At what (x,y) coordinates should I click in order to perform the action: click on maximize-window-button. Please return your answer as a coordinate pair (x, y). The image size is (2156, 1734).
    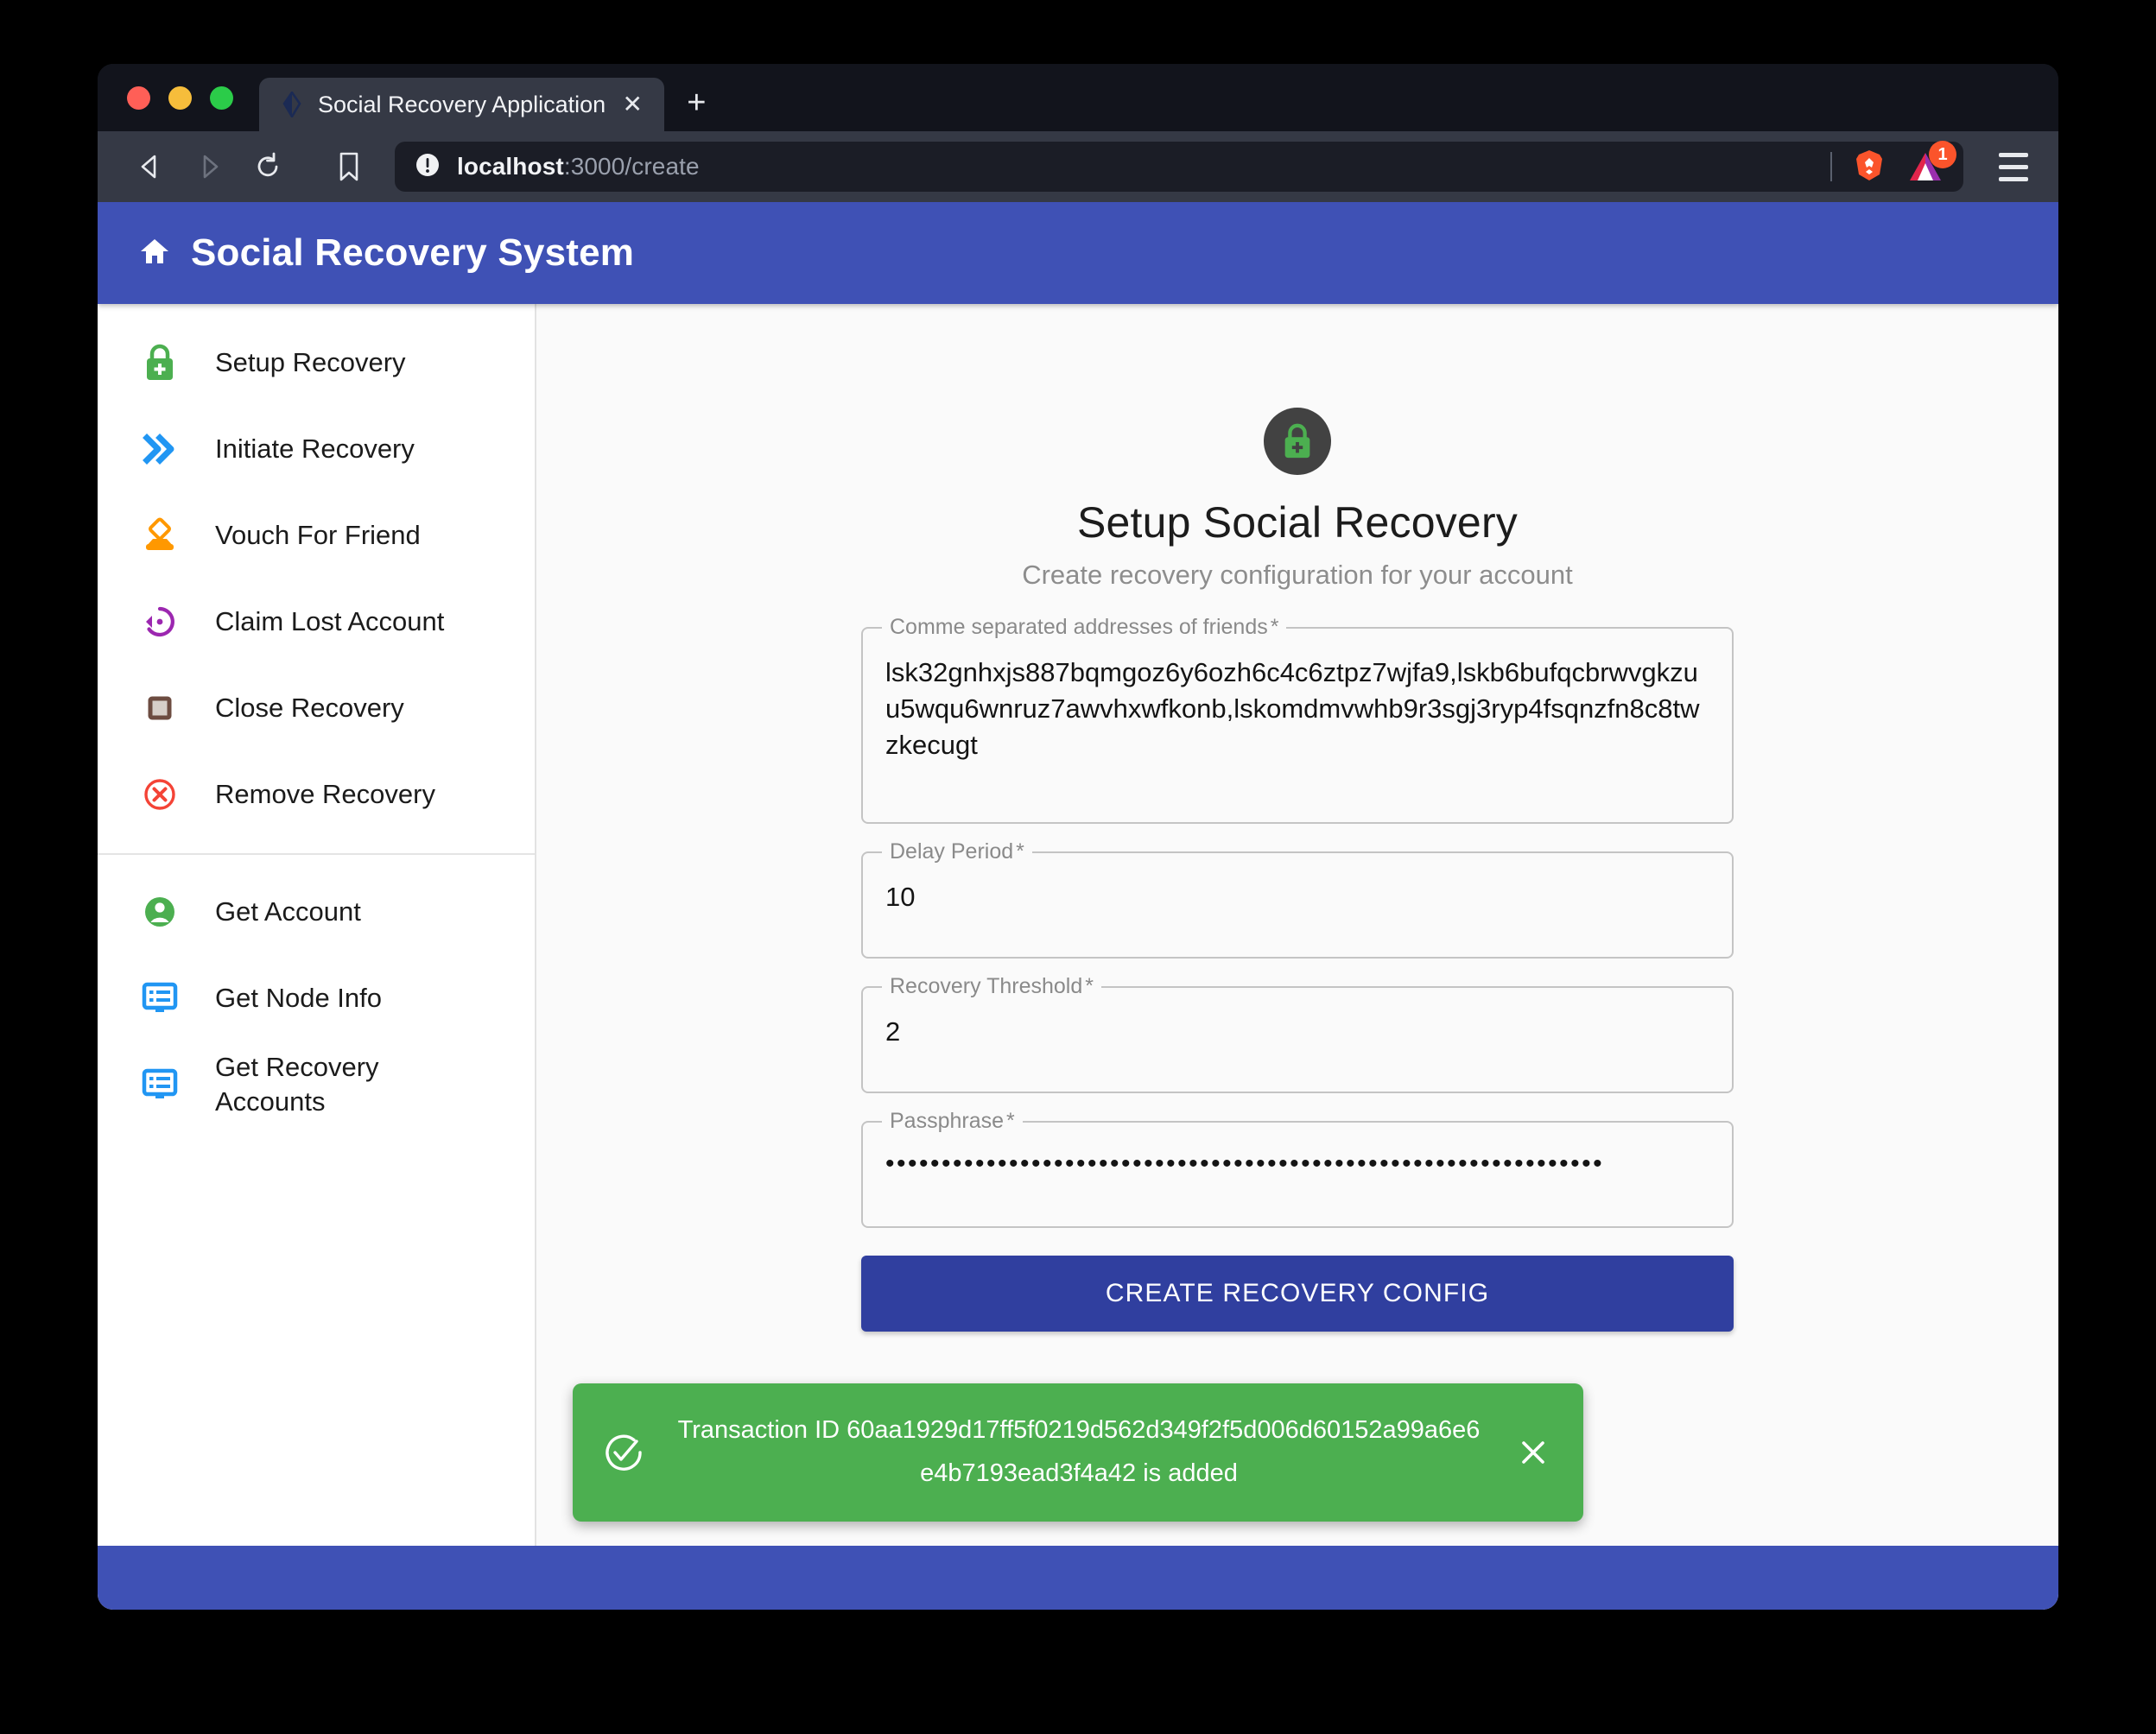
    Looking at the image, I should click on (221, 98).